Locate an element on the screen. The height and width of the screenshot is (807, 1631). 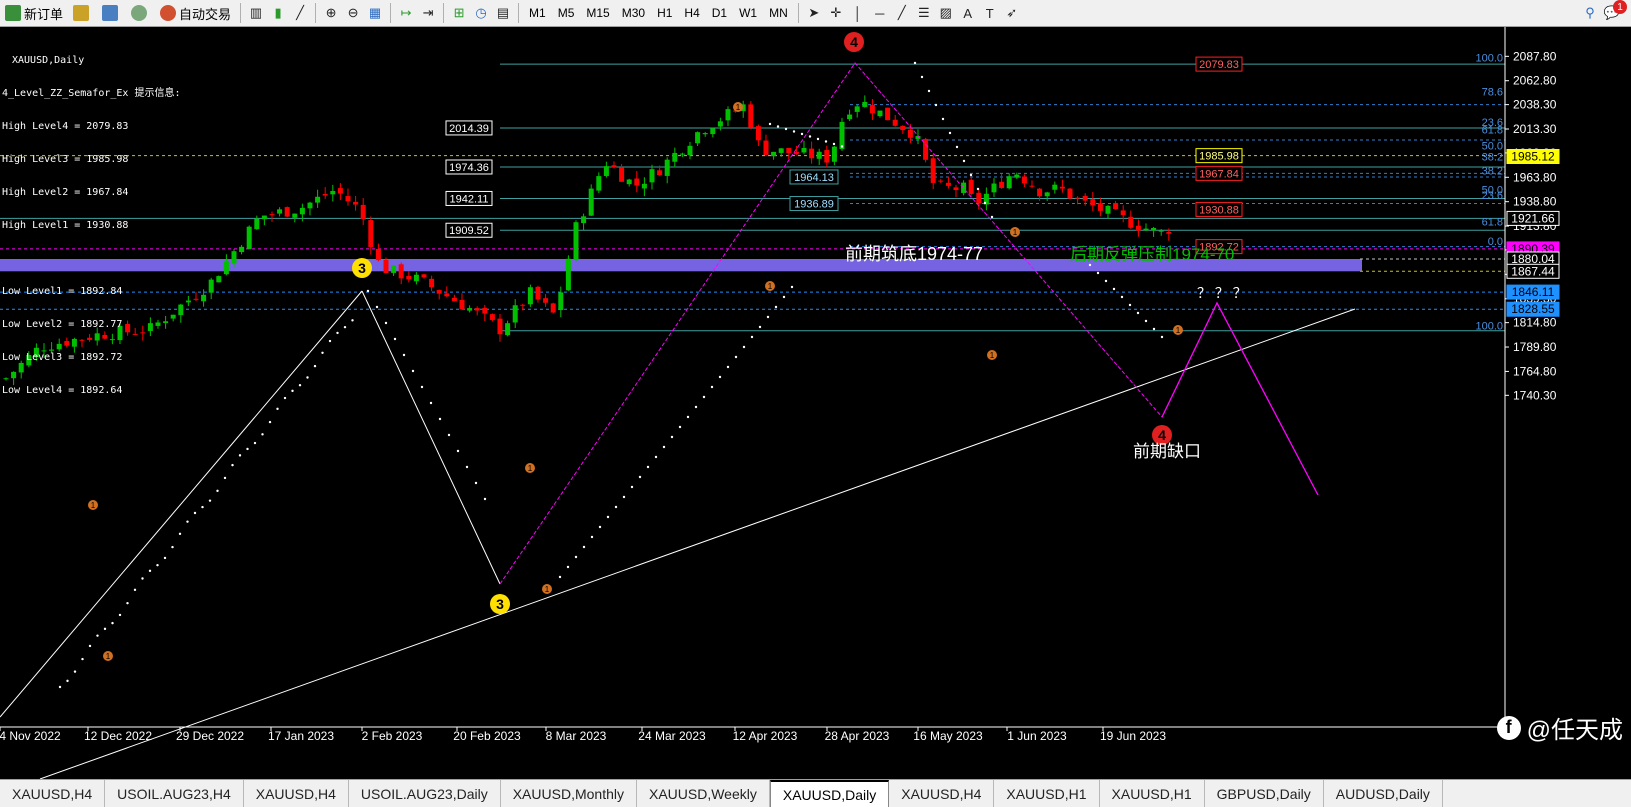
small-marker-text: 1 is located at coordinates (1178, 330).